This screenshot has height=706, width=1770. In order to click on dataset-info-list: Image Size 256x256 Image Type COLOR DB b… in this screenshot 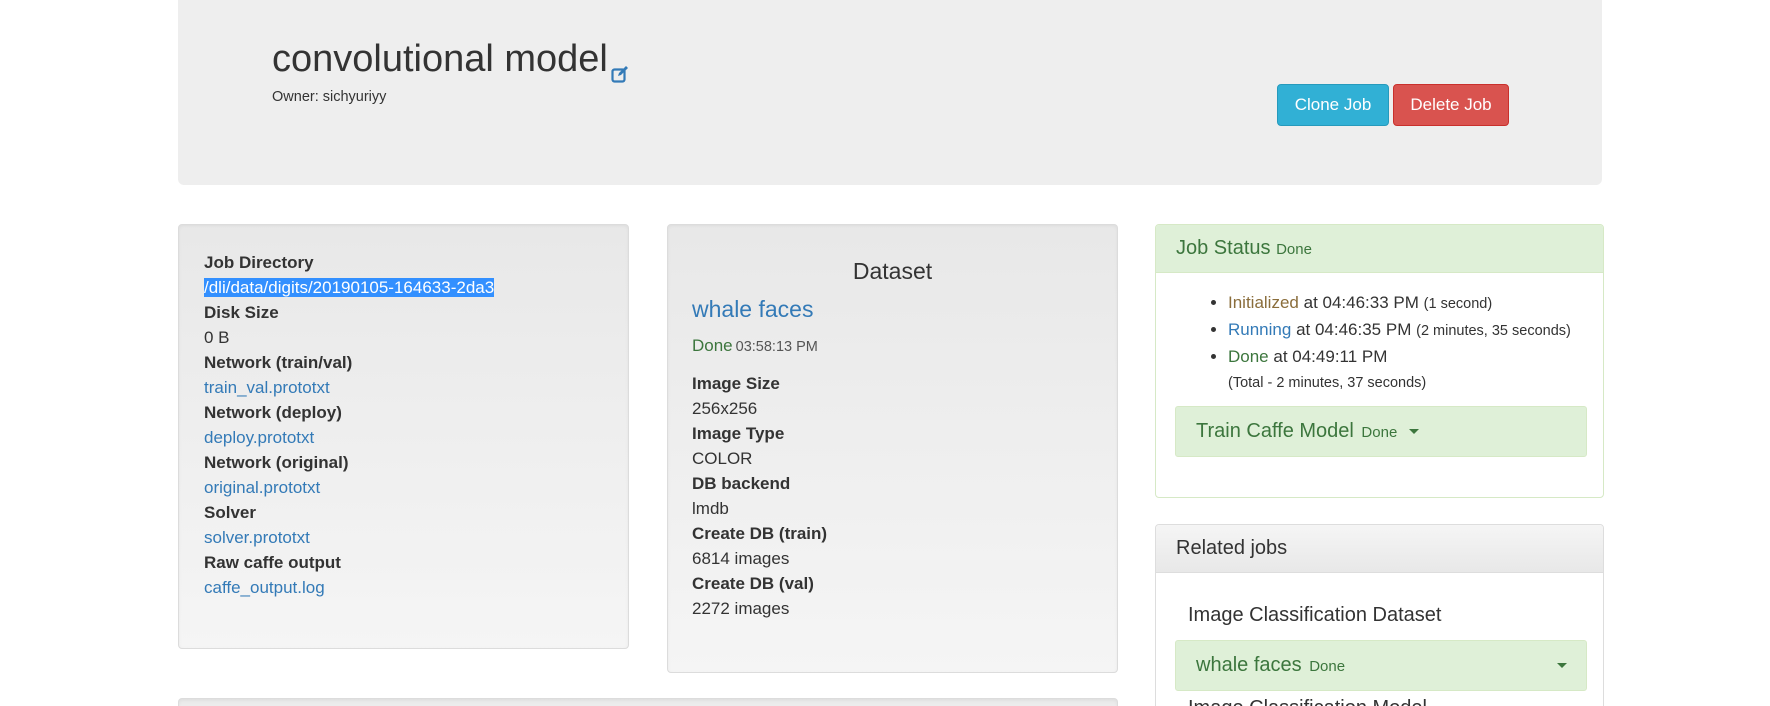, I will do `click(759, 496)`.